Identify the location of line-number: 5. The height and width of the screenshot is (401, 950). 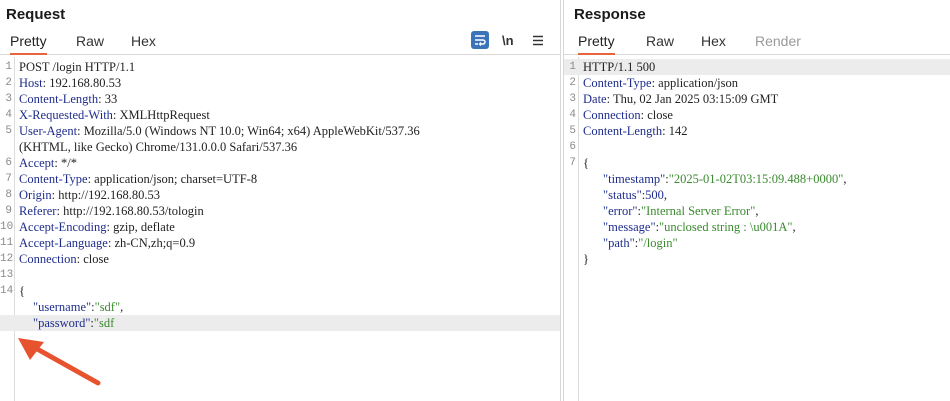
(8, 131).